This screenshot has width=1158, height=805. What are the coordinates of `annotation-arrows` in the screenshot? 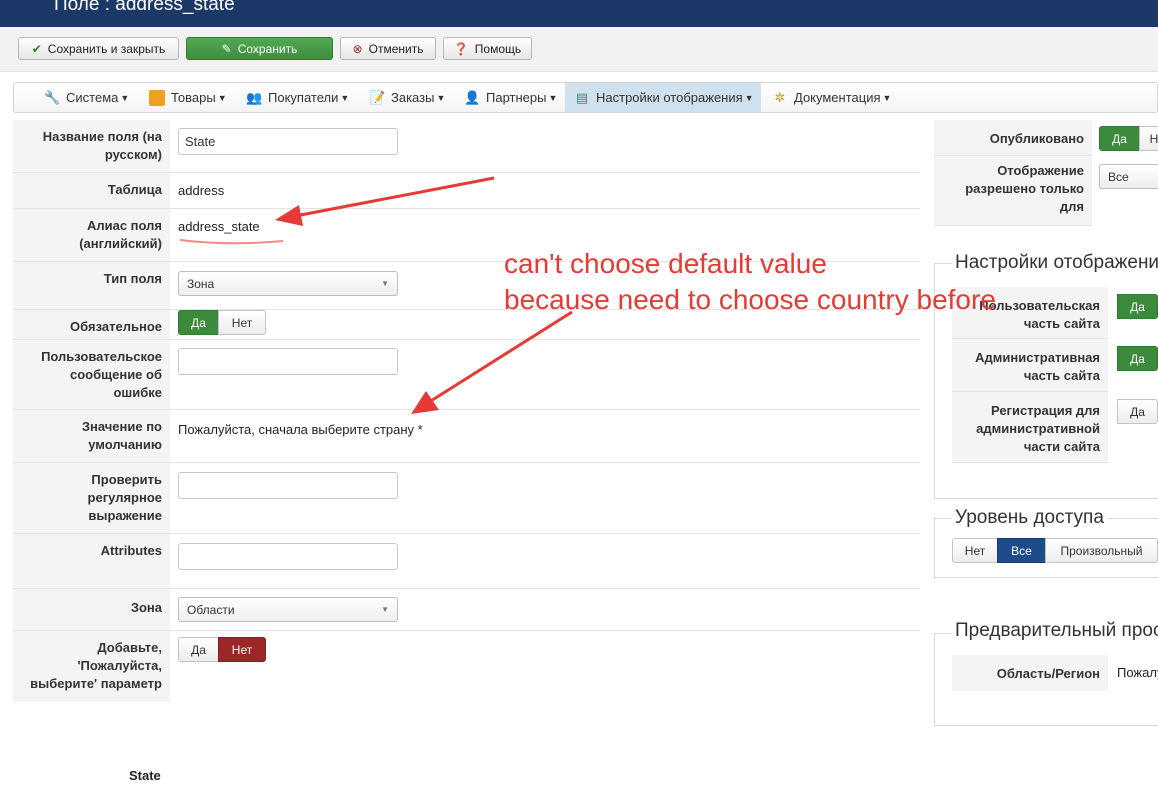 It's located at (376, 295).